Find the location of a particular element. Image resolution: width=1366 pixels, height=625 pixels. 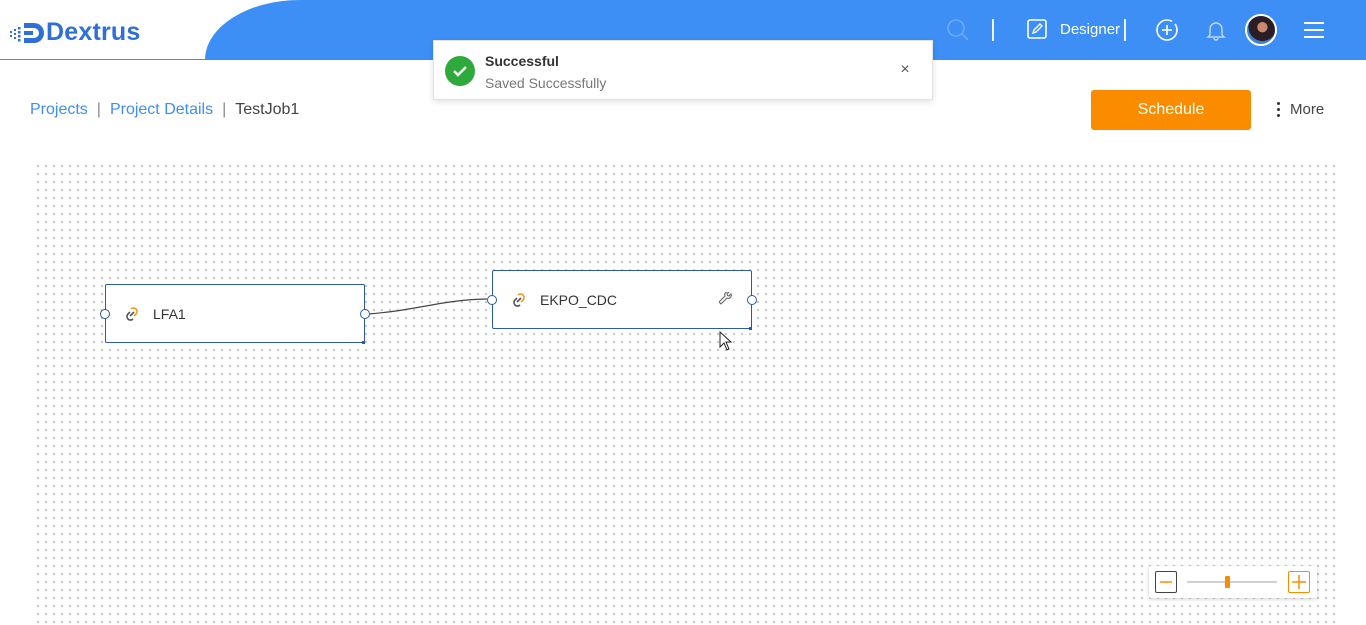

more-menu-button: More is located at coordinates (1299, 109).